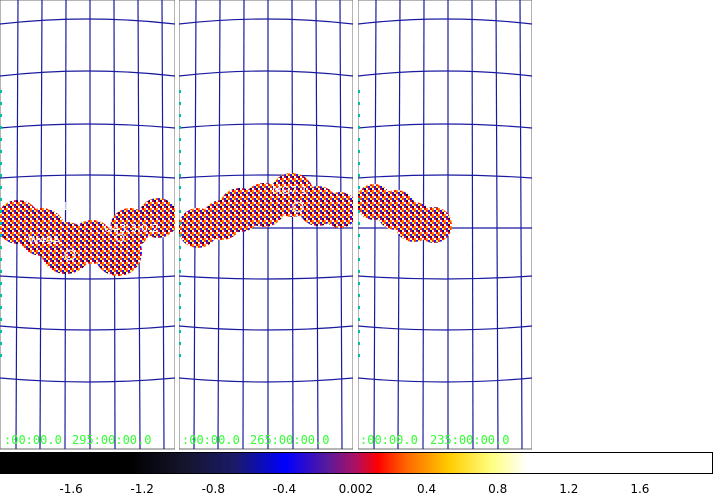 The image size is (713, 498). I want to click on source-label: G43.3-0.2, so click(131, 228).